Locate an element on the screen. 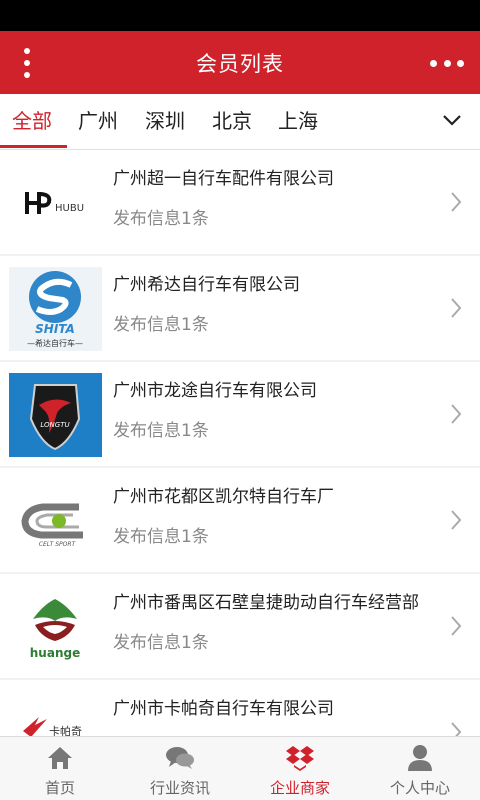 This screenshot has height=800, width=480. svg-text: CELT SPORT is located at coordinates (58, 544).